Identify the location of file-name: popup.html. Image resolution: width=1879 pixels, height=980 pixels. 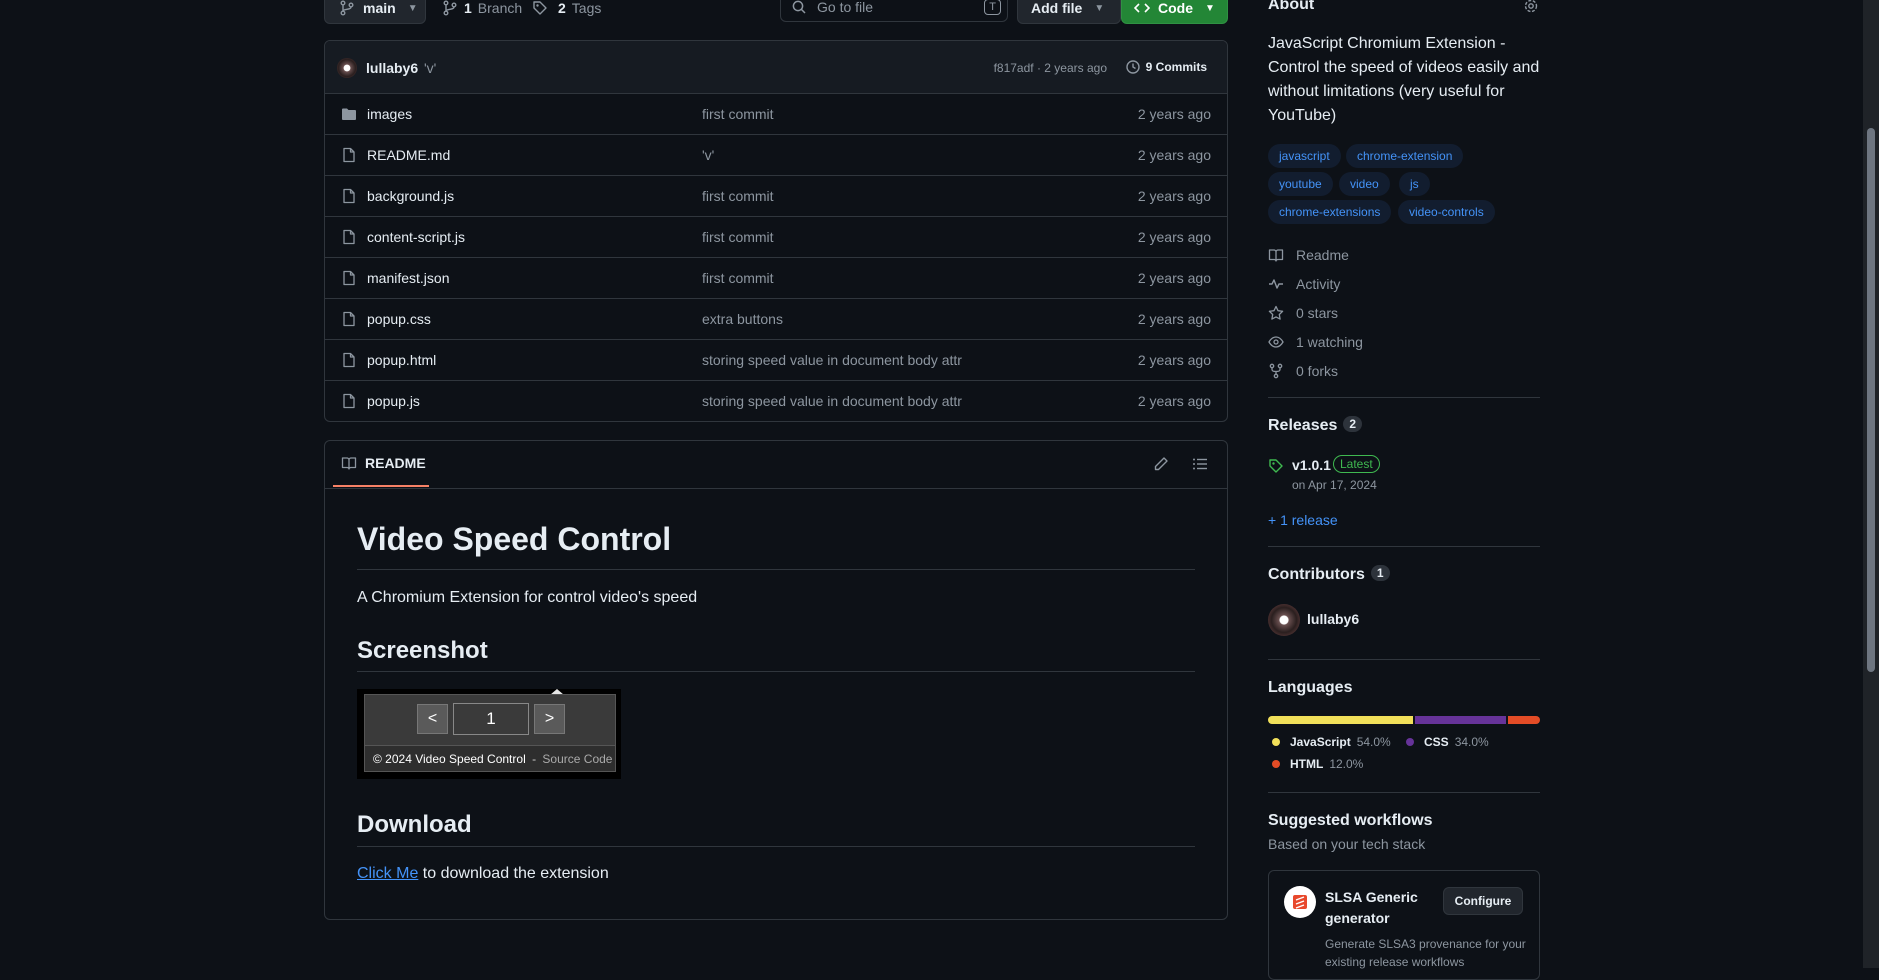
(401, 360).